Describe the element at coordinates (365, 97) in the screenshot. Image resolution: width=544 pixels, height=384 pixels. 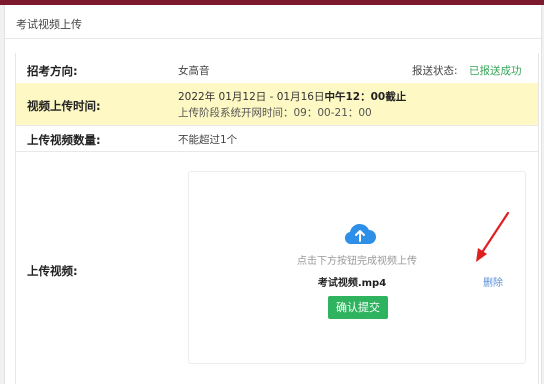
I see `deadline-time: 中午12：00截止` at that location.